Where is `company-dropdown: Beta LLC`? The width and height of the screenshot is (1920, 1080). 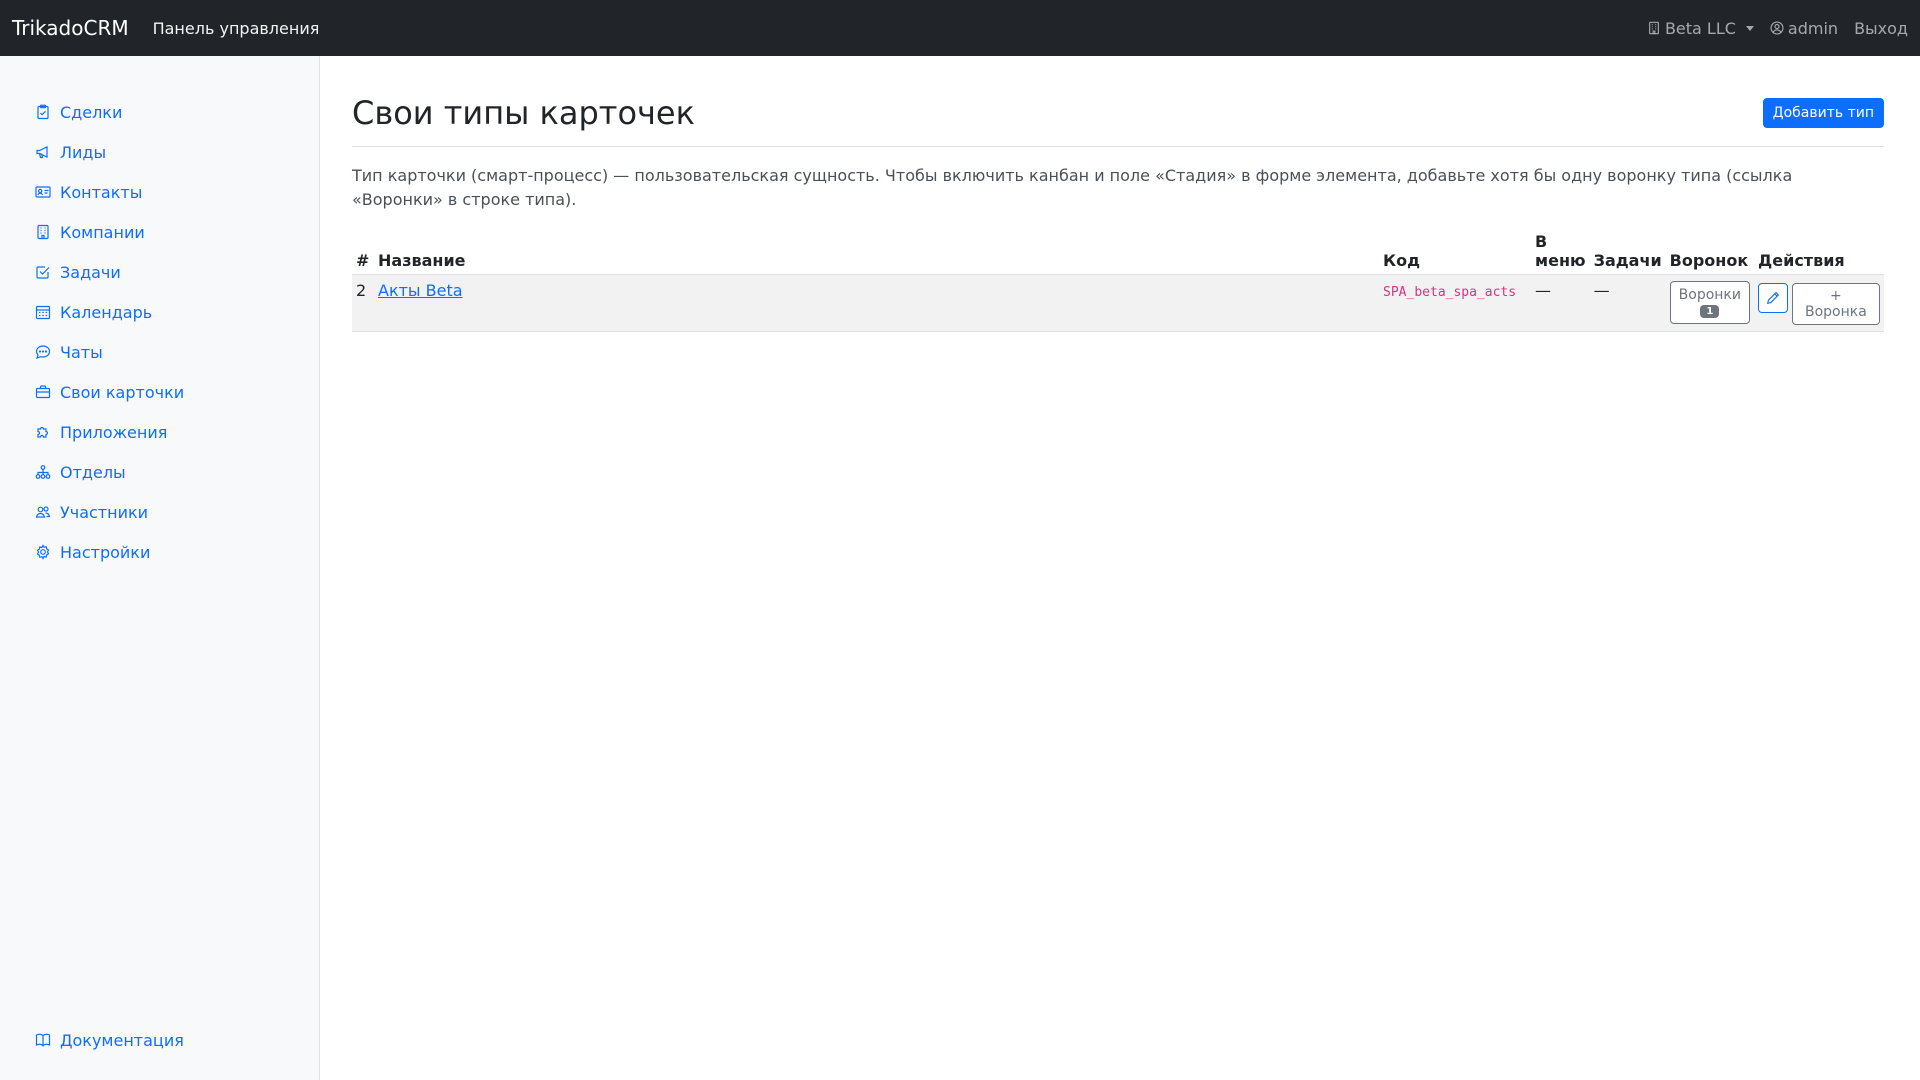 company-dropdown: Beta LLC is located at coordinates (1700, 28).